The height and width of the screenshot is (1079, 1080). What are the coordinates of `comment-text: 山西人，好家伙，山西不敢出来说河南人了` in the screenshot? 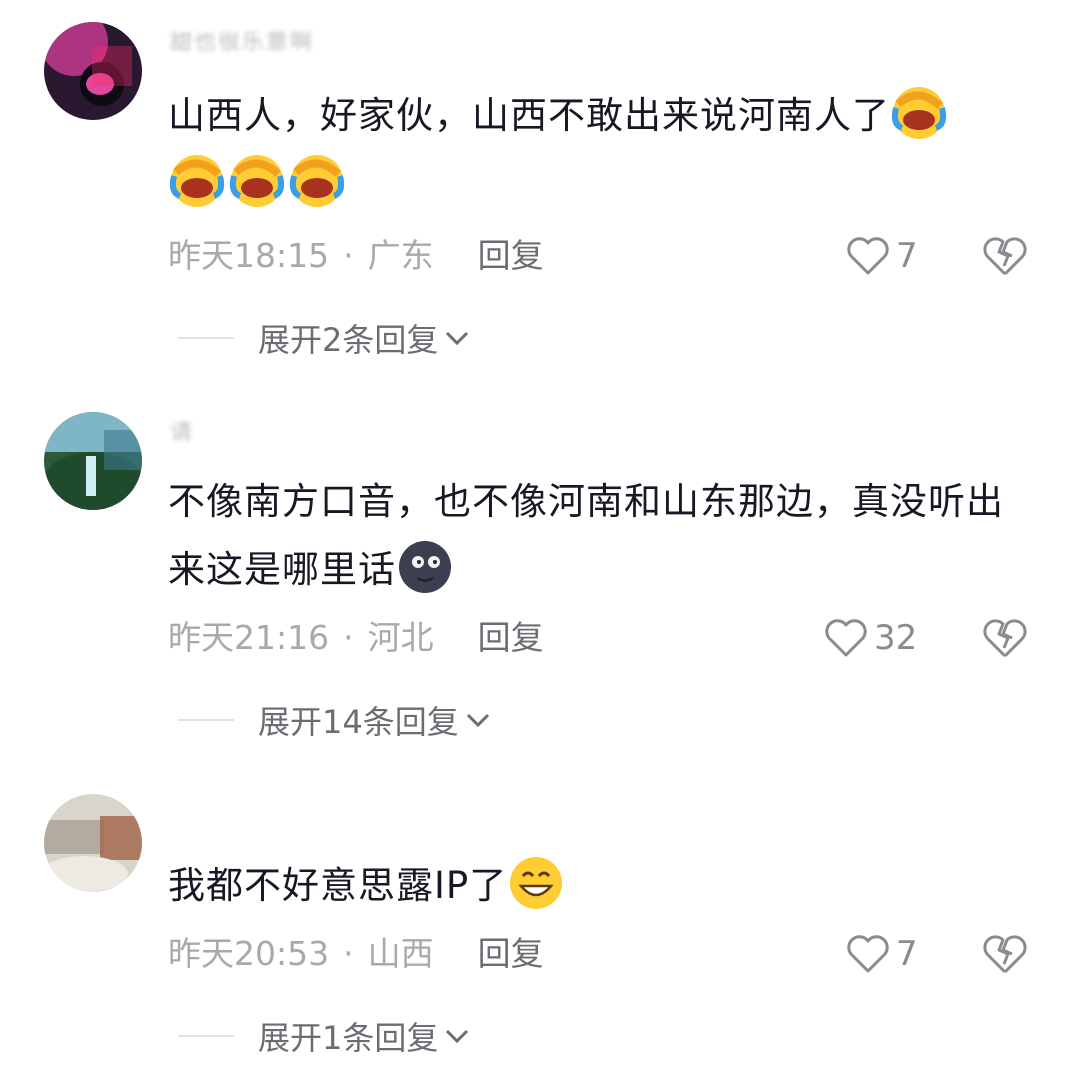 It's located at (593, 150).